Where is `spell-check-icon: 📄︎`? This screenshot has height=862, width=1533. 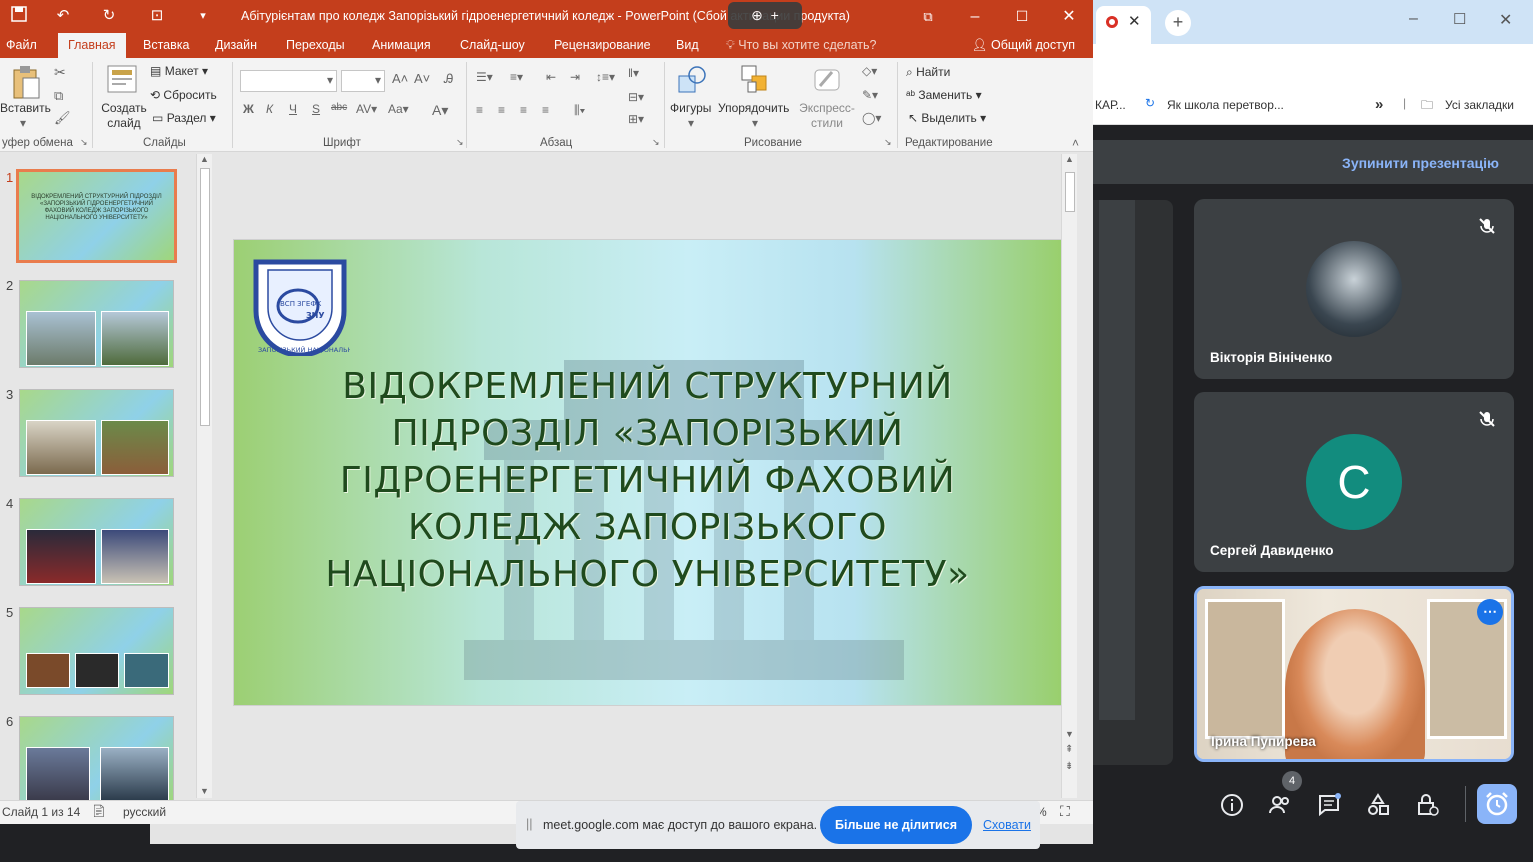 spell-check-icon: 📄︎ is located at coordinates (98, 811).